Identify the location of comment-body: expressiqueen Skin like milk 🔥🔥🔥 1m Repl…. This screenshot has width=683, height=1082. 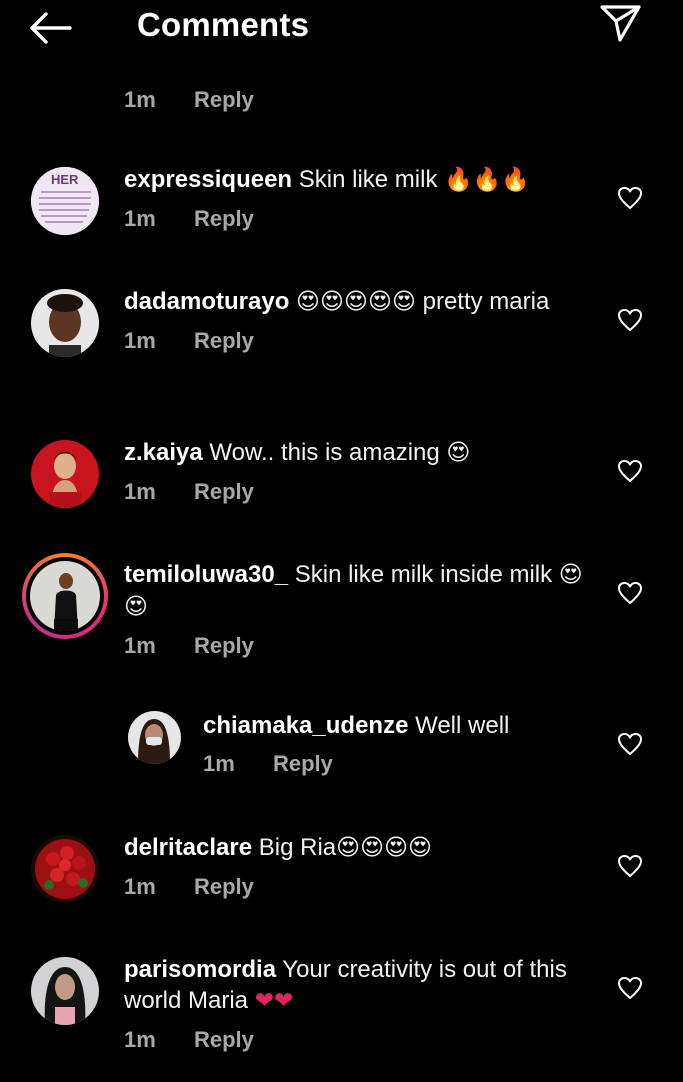
(363, 198).